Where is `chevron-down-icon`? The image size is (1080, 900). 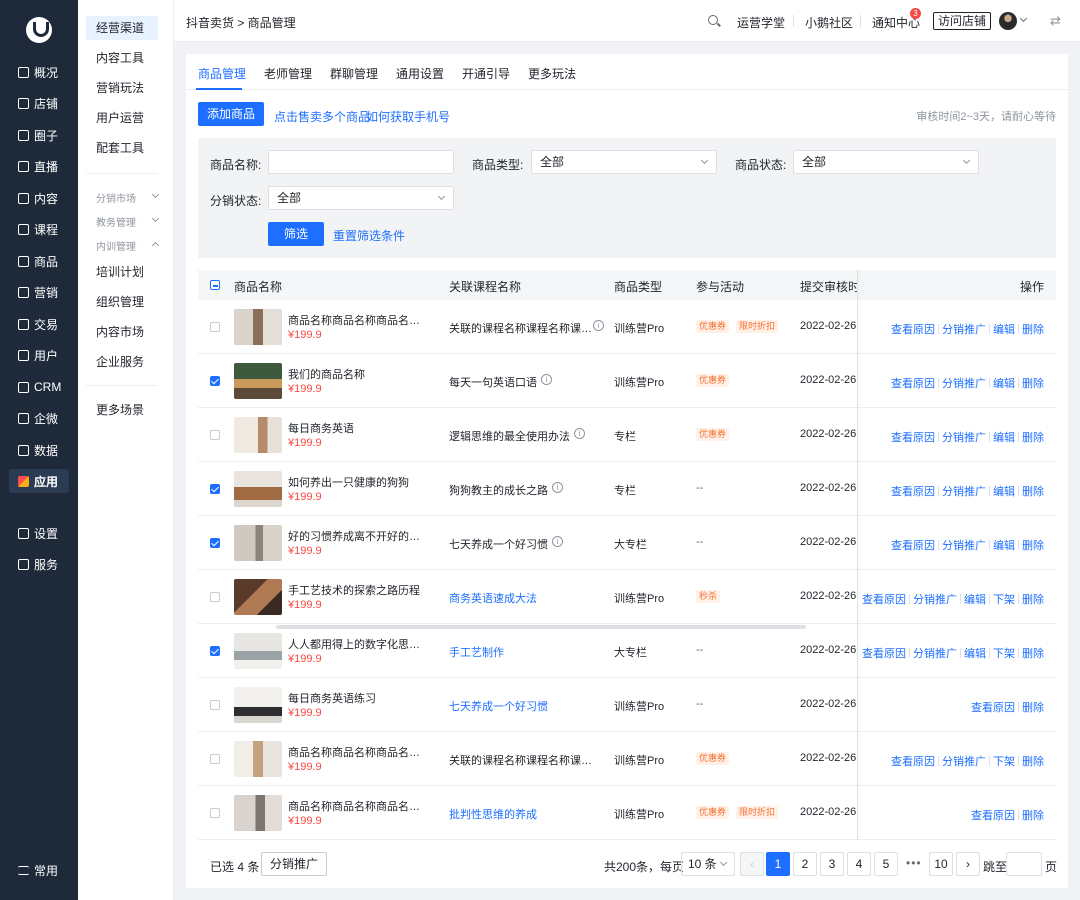
chevron-down-icon is located at coordinates (1023, 18).